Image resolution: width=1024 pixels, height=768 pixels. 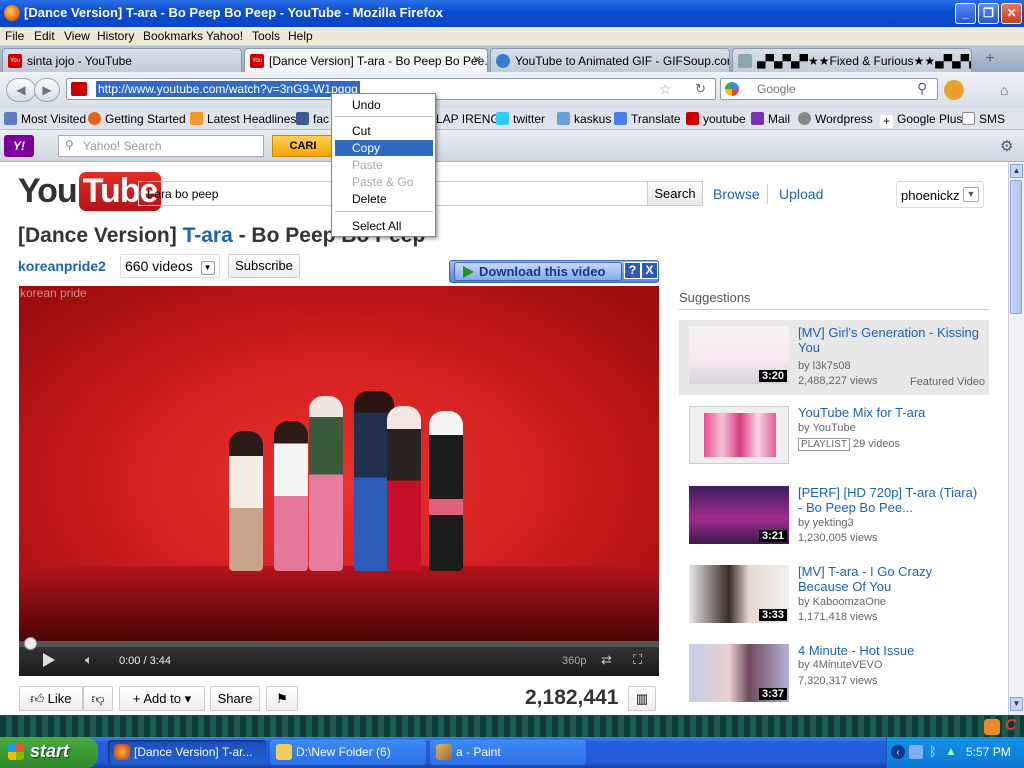 I want to click on upload-link: Upload, so click(x=801, y=194).